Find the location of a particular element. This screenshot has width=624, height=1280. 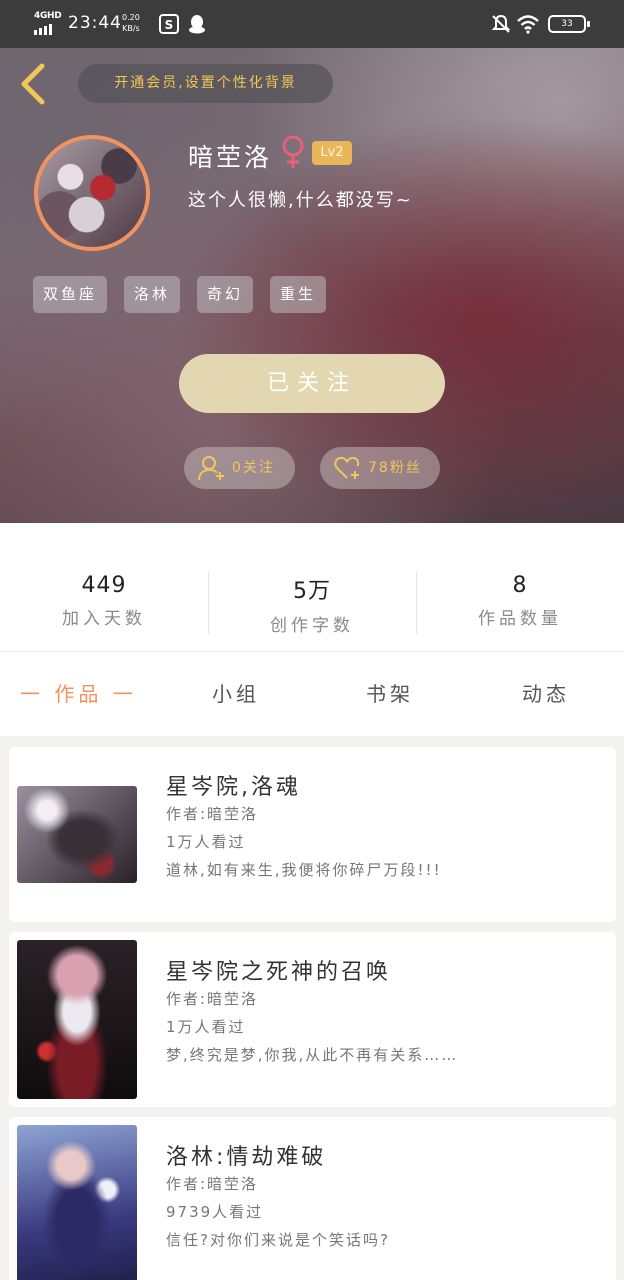

profile-stats: 449 加入天数 5万 创作字数 8 作品数量 is located at coordinates (312, 587).